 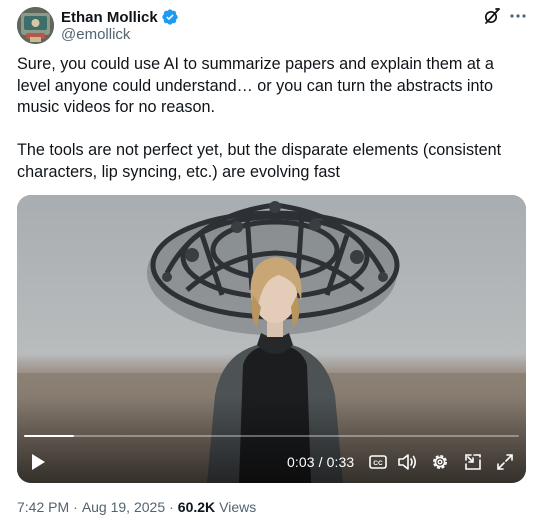 I want to click on svg-text: CC, so click(x=378, y=463).